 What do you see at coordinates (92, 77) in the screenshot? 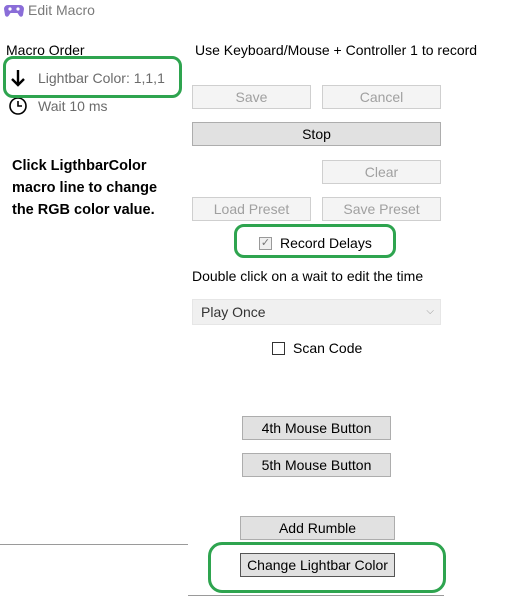
I see `annotation-highlight-macro-item` at bounding box center [92, 77].